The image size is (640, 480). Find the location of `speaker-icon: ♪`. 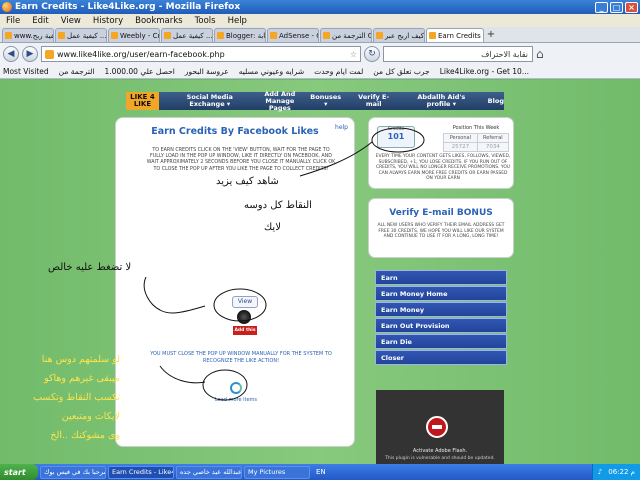

speaker-icon: ♪ is located at coordinates (600, 472).